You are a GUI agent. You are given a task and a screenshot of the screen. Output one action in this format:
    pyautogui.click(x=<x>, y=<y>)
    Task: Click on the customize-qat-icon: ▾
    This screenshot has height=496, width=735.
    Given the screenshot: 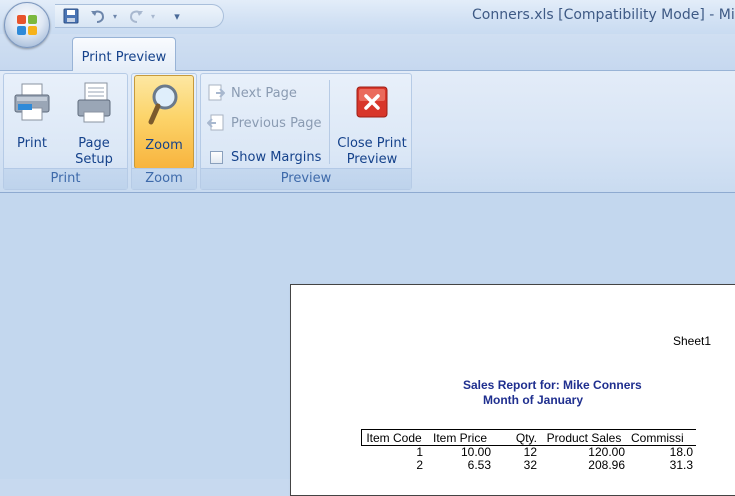 What is the action you would take?
    pyautogui.click(x=177, y=16)
    